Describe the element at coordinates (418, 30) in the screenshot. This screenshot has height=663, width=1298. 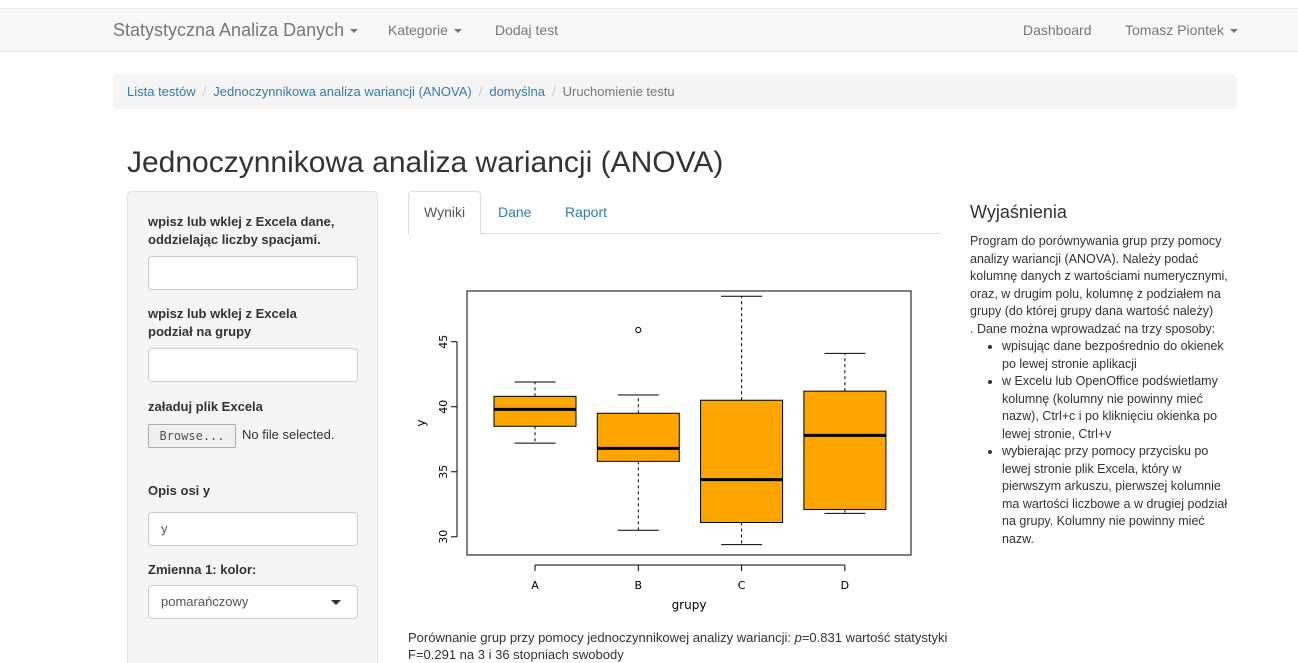
I see `kategorie-label: Kategorie` at that location.